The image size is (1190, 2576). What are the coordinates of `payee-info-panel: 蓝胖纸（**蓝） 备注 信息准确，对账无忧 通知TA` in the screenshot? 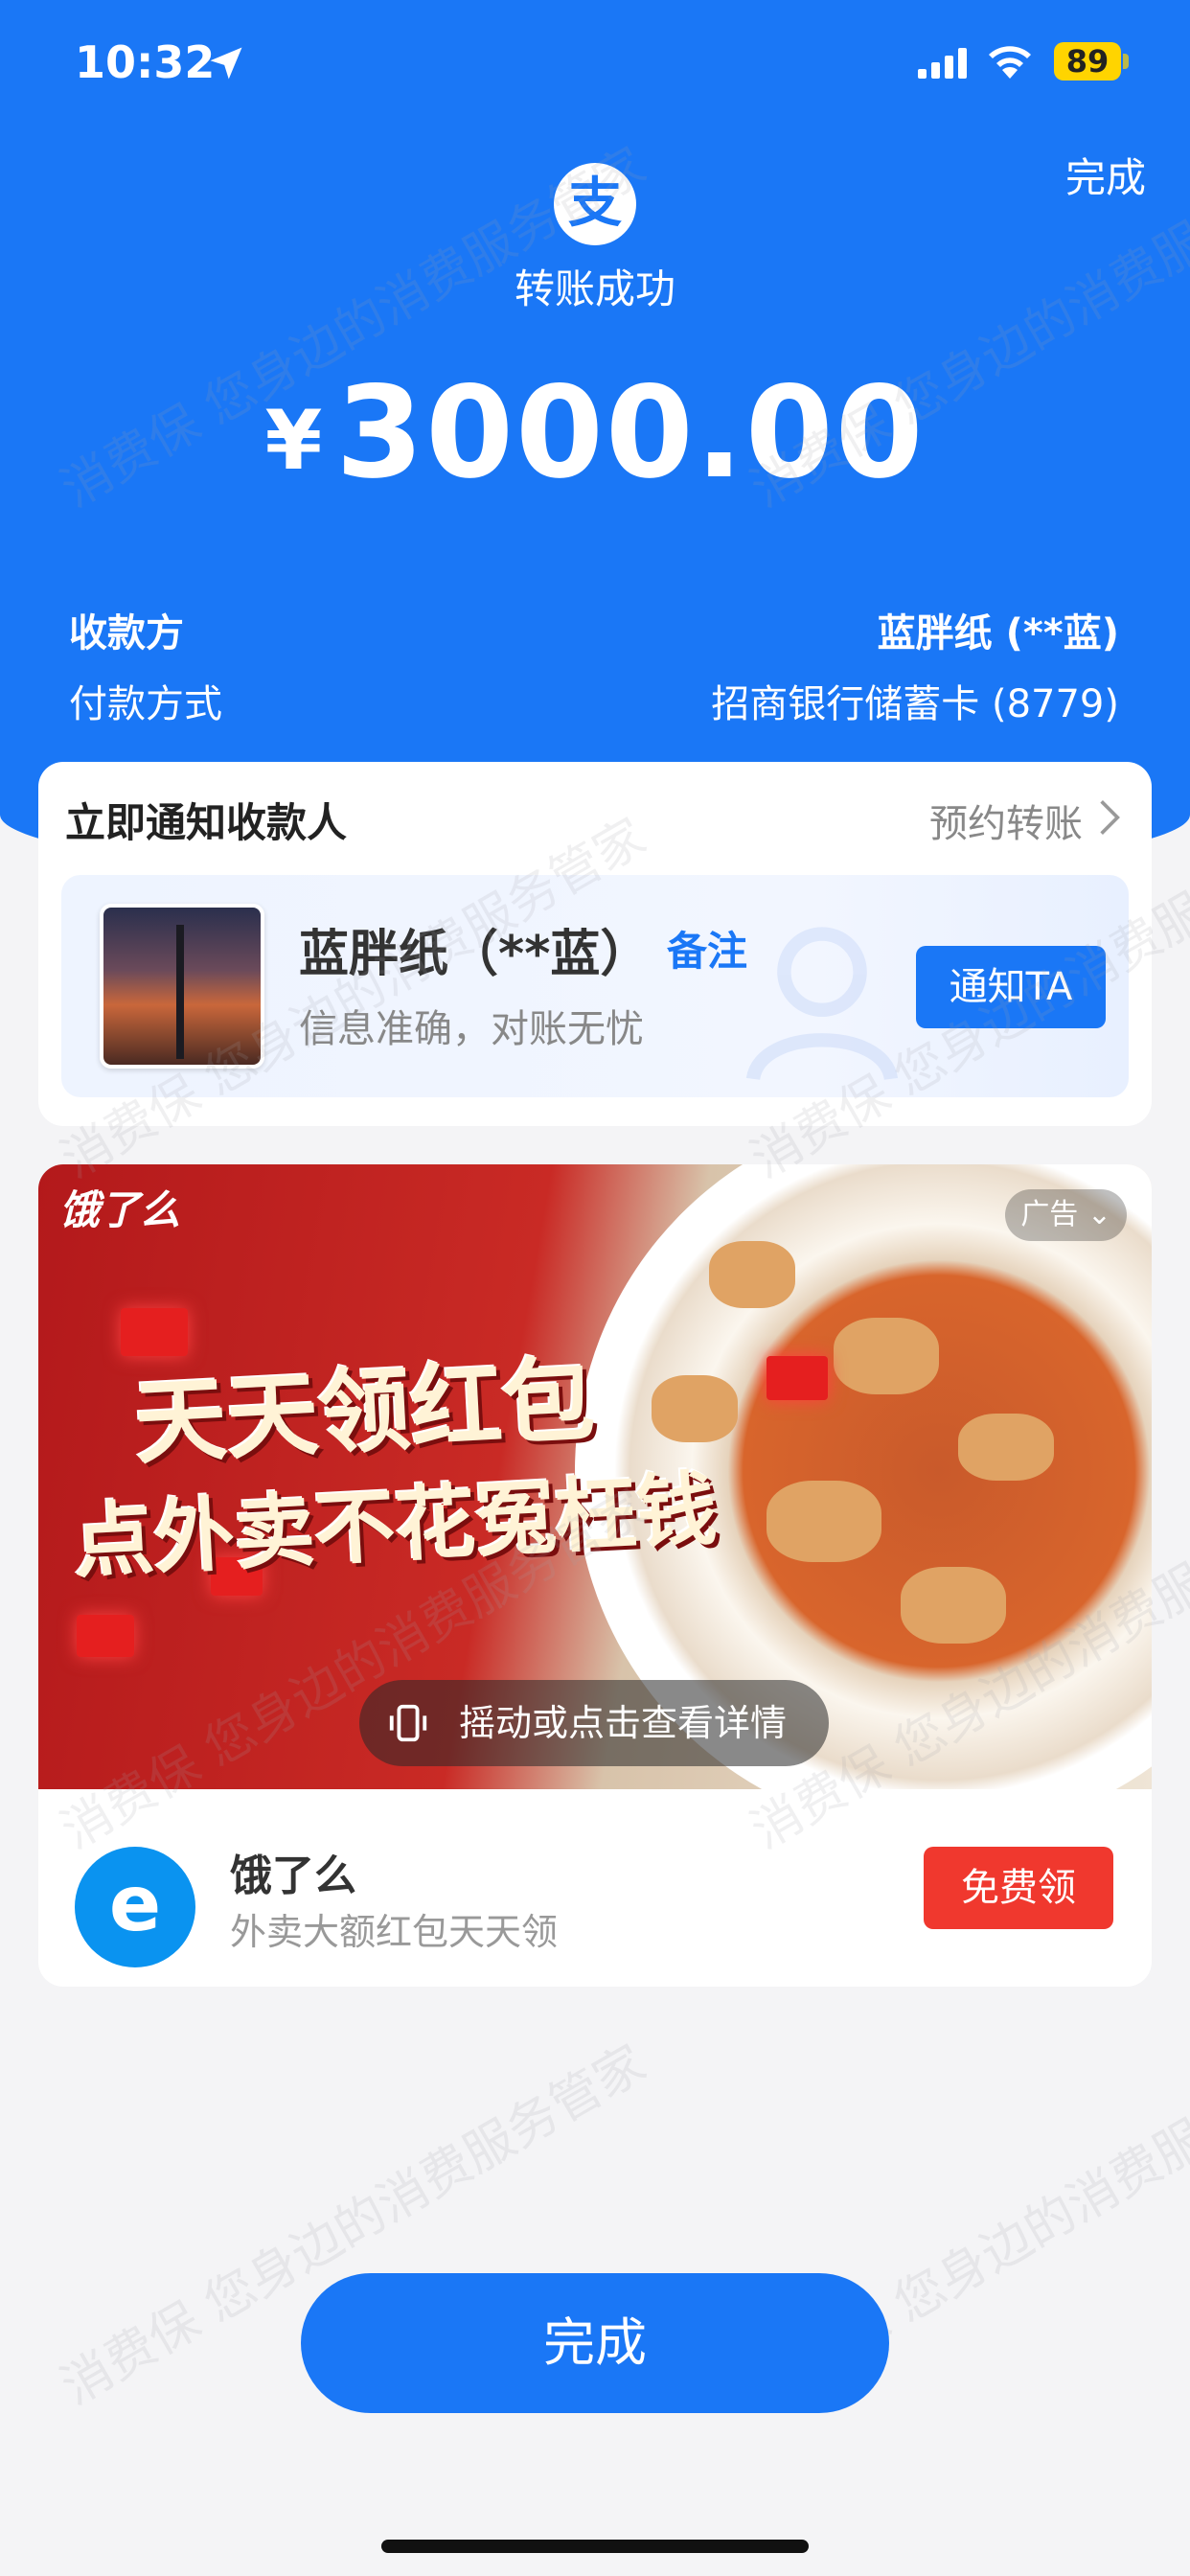 It's located at (595, 986).